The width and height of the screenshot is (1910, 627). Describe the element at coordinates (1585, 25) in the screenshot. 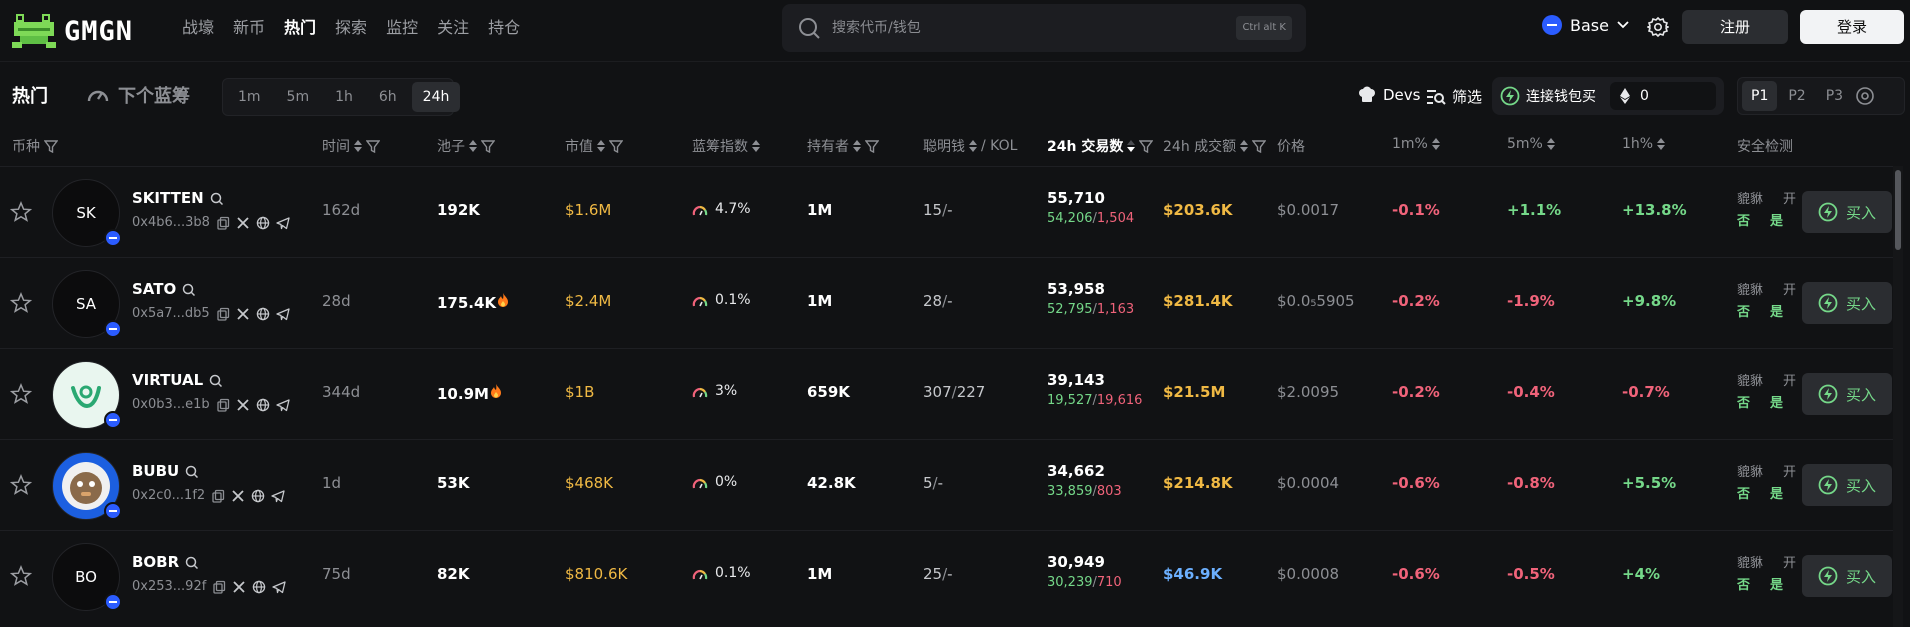

I see `chain-selector: Base` at that location.